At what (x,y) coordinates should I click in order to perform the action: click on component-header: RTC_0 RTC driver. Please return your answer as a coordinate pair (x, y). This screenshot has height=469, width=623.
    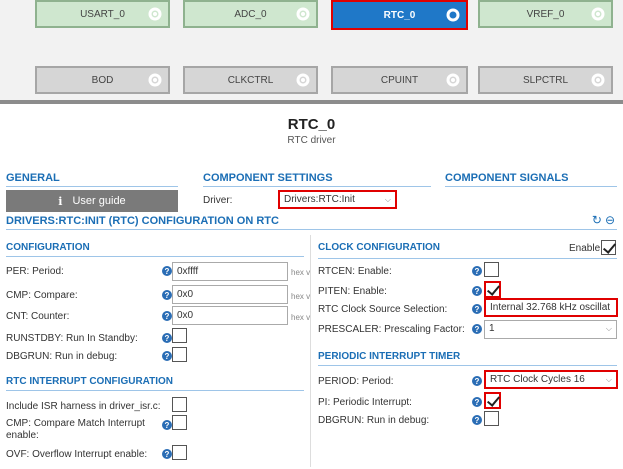
    Looking at the image, I should click on (311, 134).